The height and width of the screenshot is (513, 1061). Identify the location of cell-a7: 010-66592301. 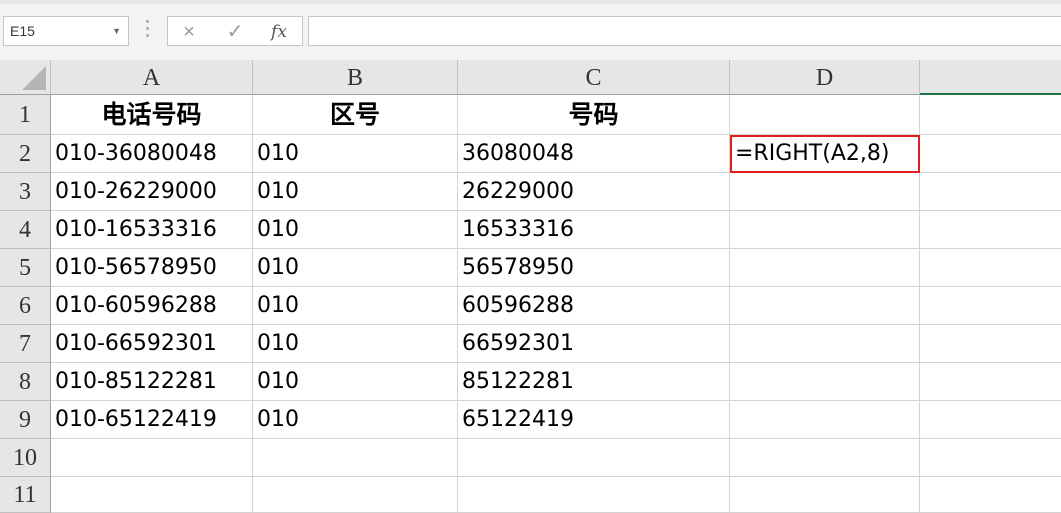
(152, 344).